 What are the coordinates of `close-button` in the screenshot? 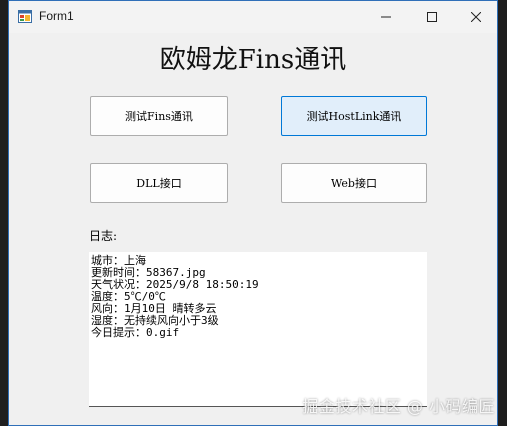 It's located at (475, 17).